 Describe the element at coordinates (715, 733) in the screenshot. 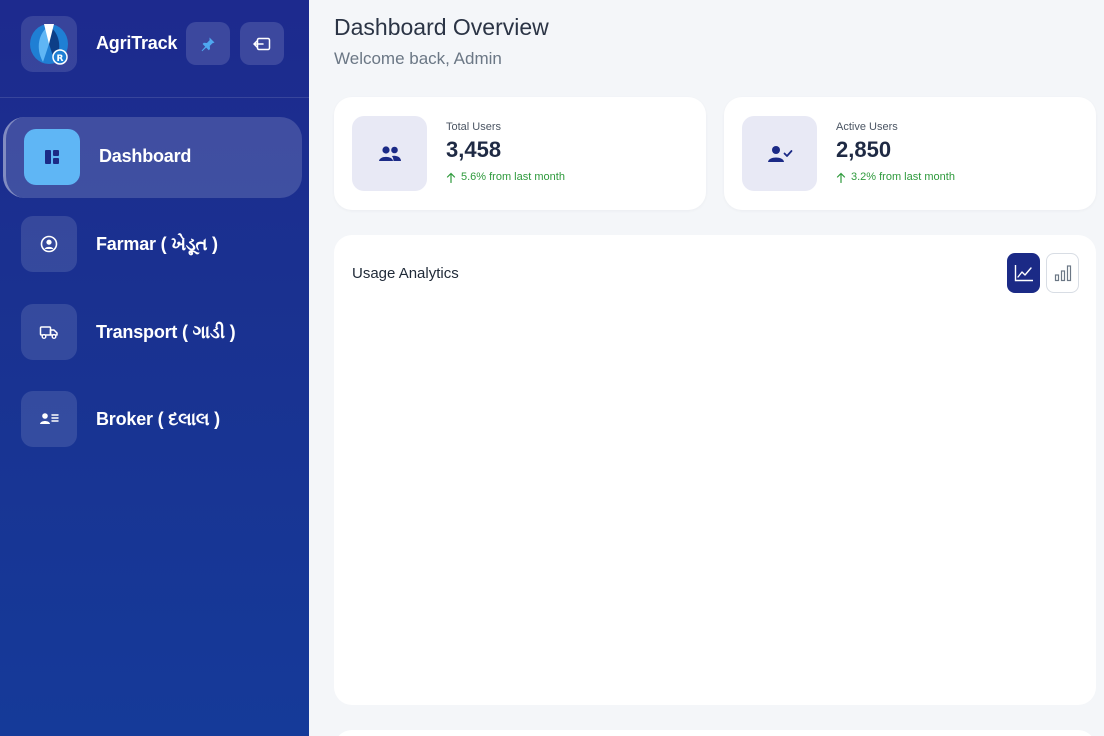

I see `next-section-card` at that location.